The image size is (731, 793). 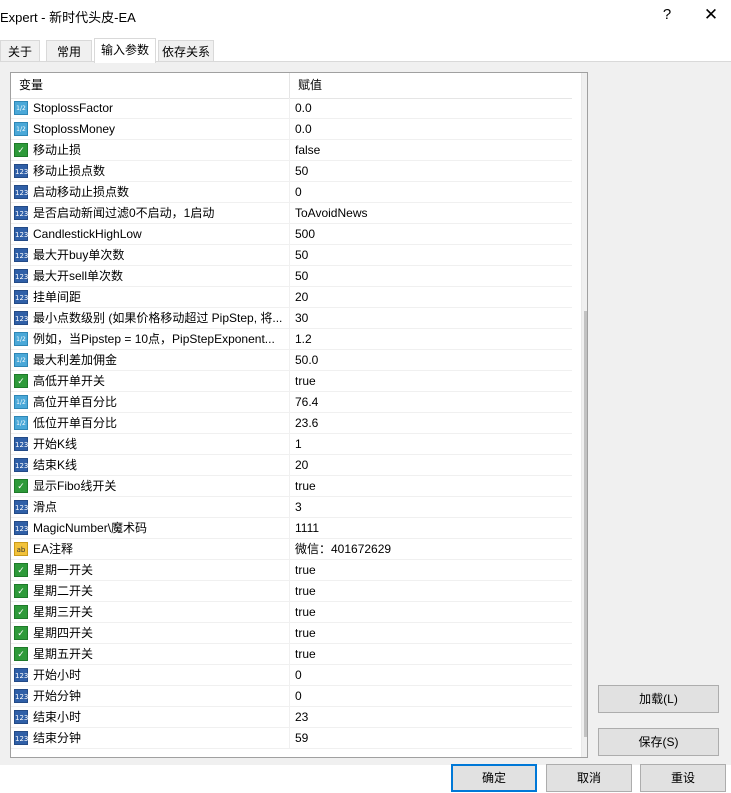 I want to click on parameter-row: 123 是否启动新闻过滤0不启动，1启动 ToAvoidNews, so click(x=291, y=213).